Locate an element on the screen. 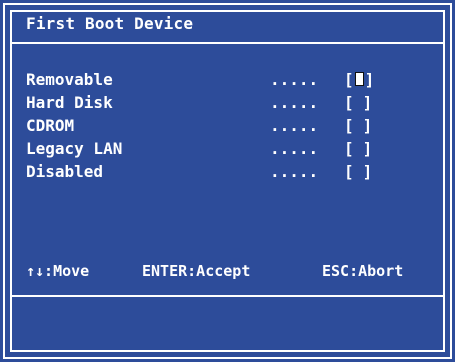  option-hard-disk: Hard Disk ..... [ ] is located at coordinates (226, 104).